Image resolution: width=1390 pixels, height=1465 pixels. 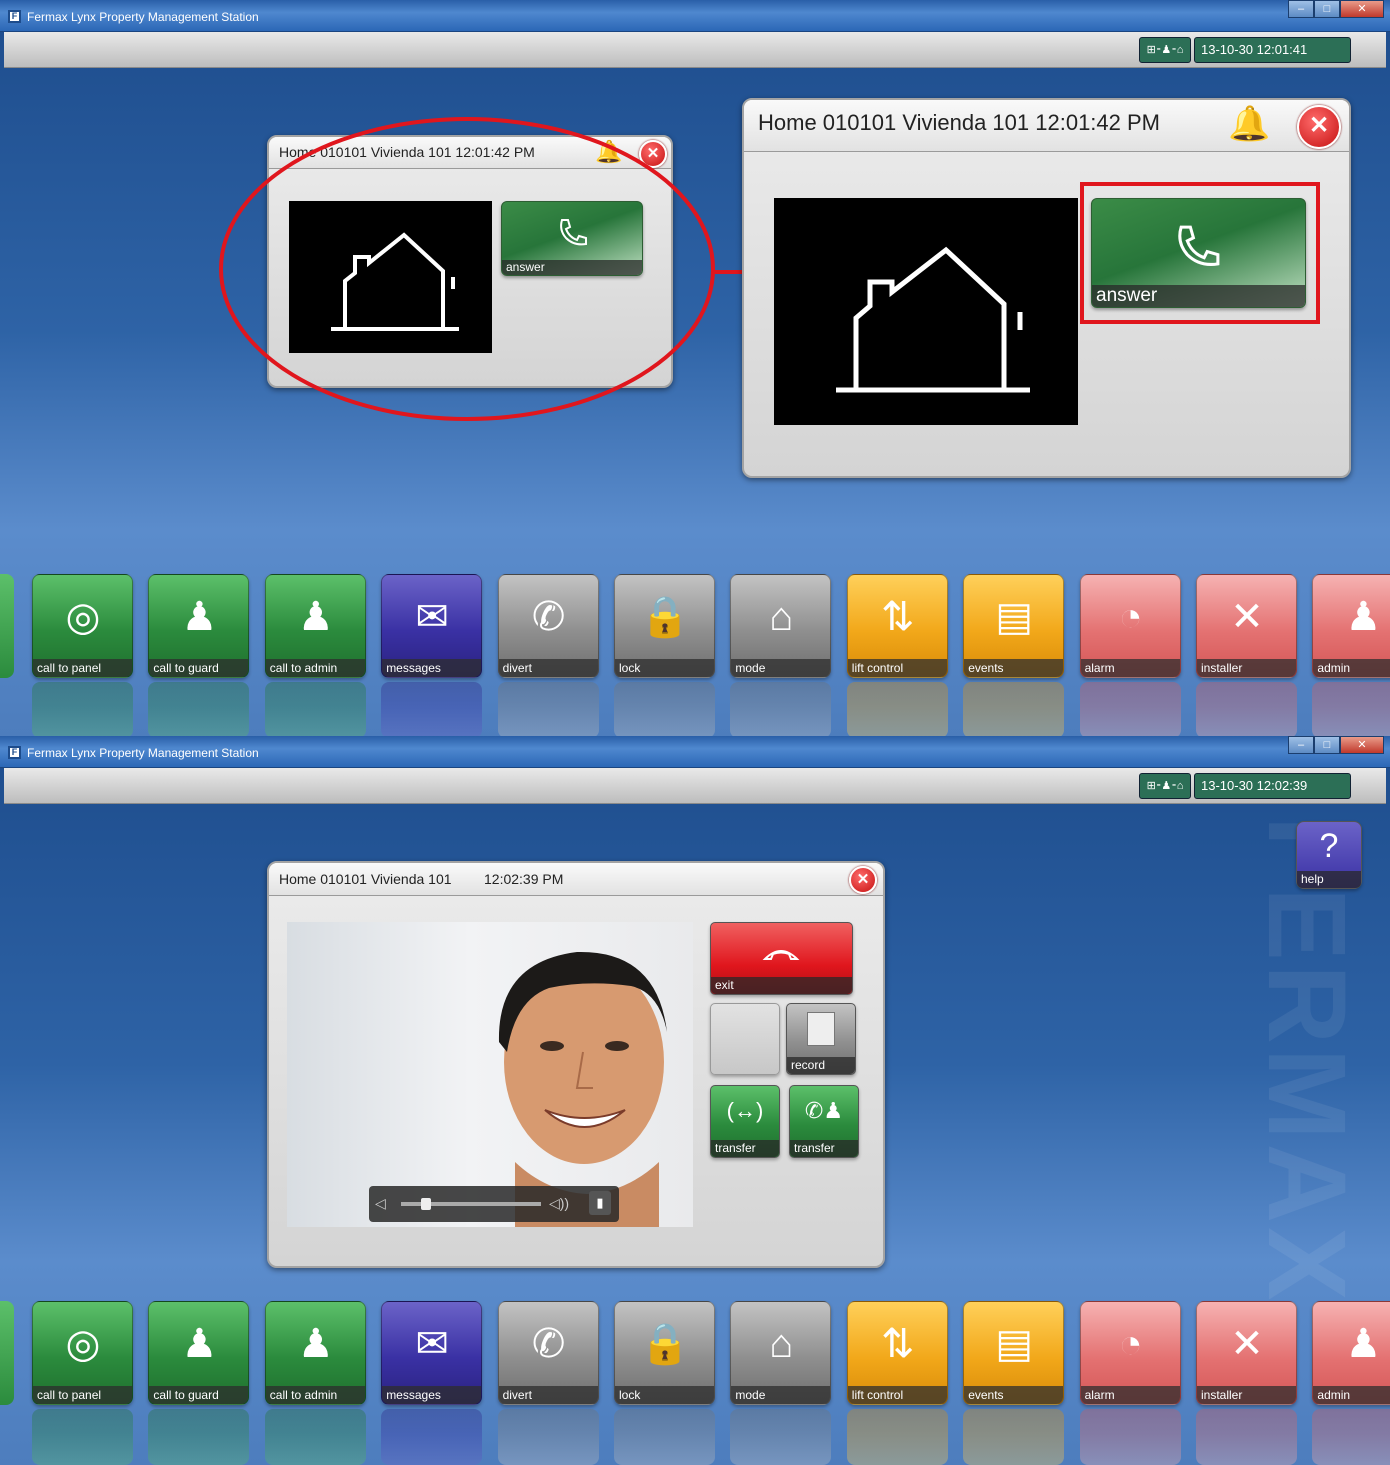 I want to click on record-button: record, so click(x=821, y=1039).